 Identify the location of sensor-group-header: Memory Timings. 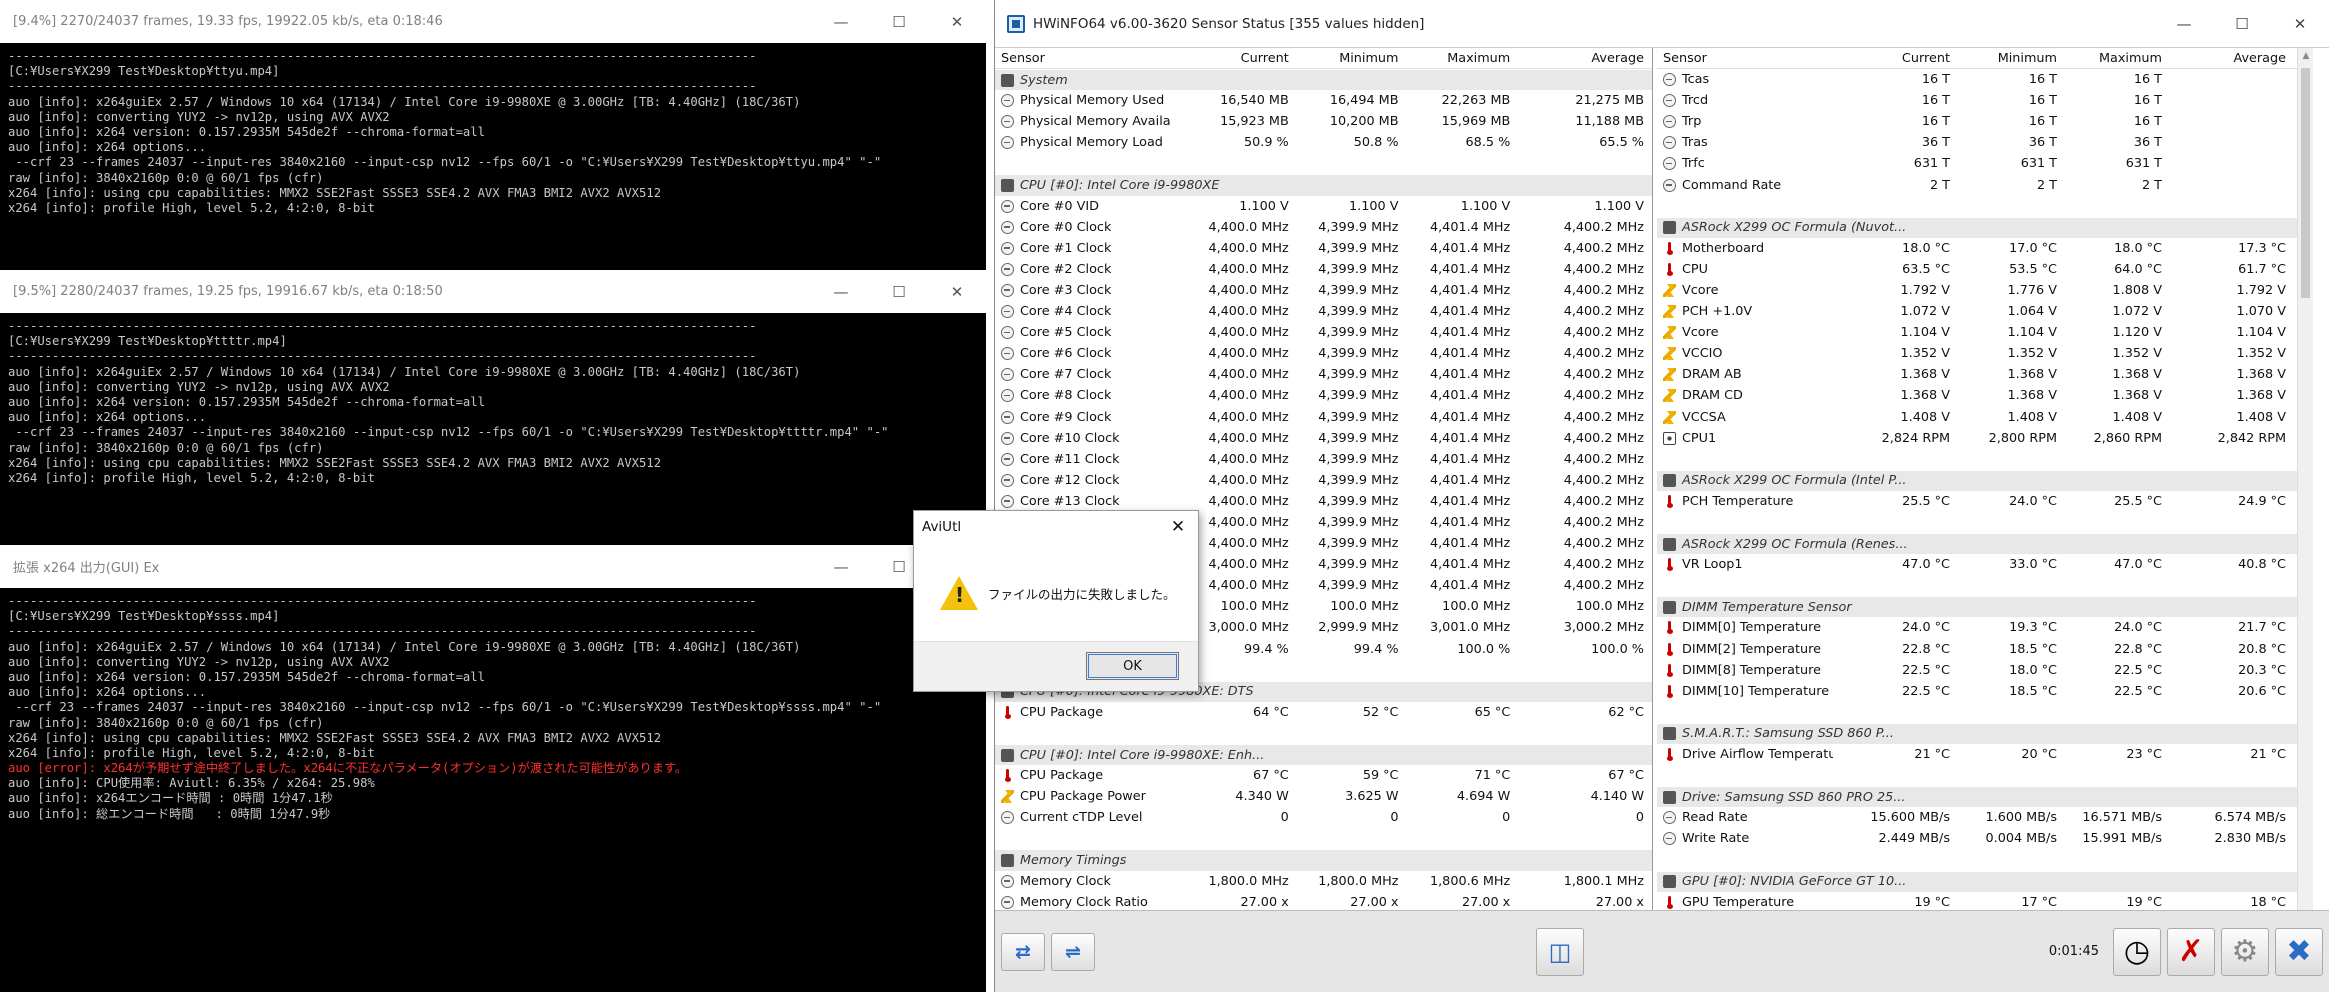
(1323, 860).